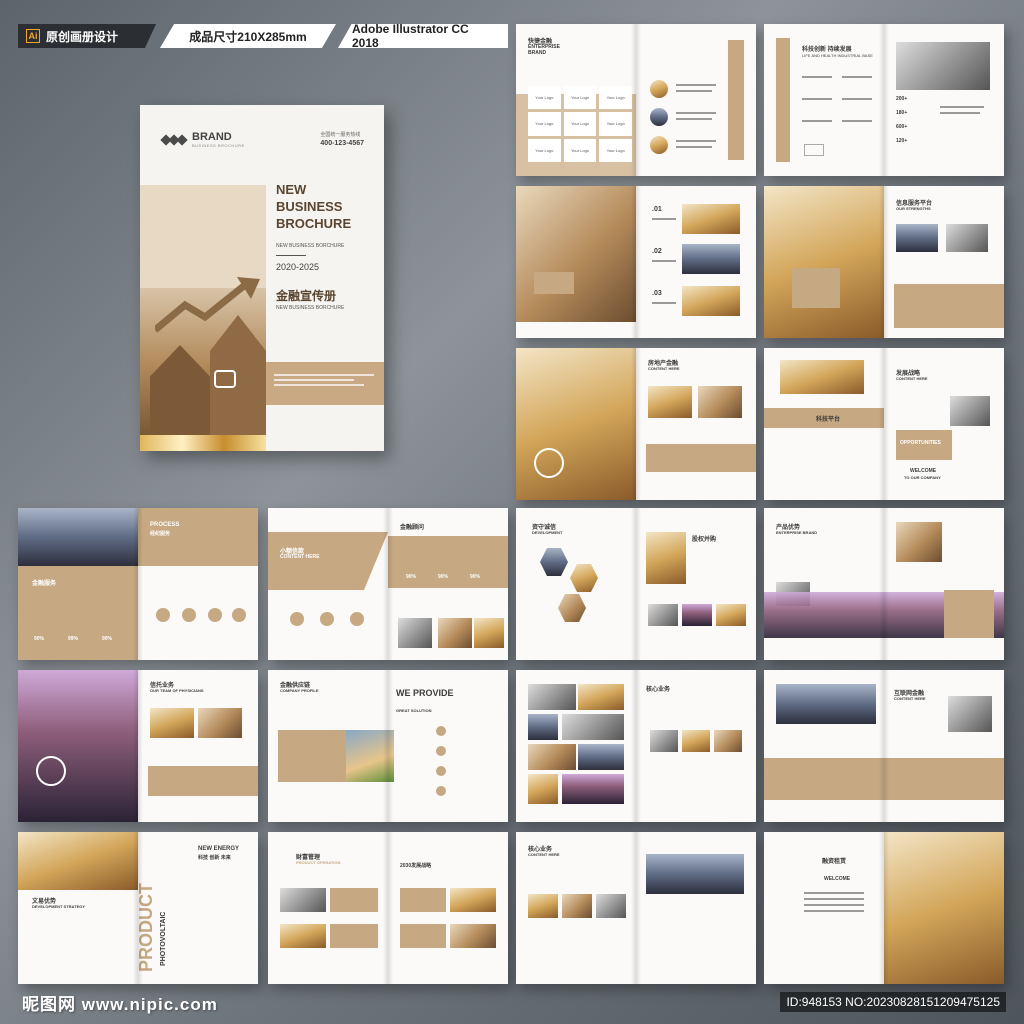  What do you see at coordinates (388, 908) in the screenshot?
I see `spread-wealth-management: 财富管理 PRODUCT OPERATION 2030发展战略` at bounding box center [388, 908].